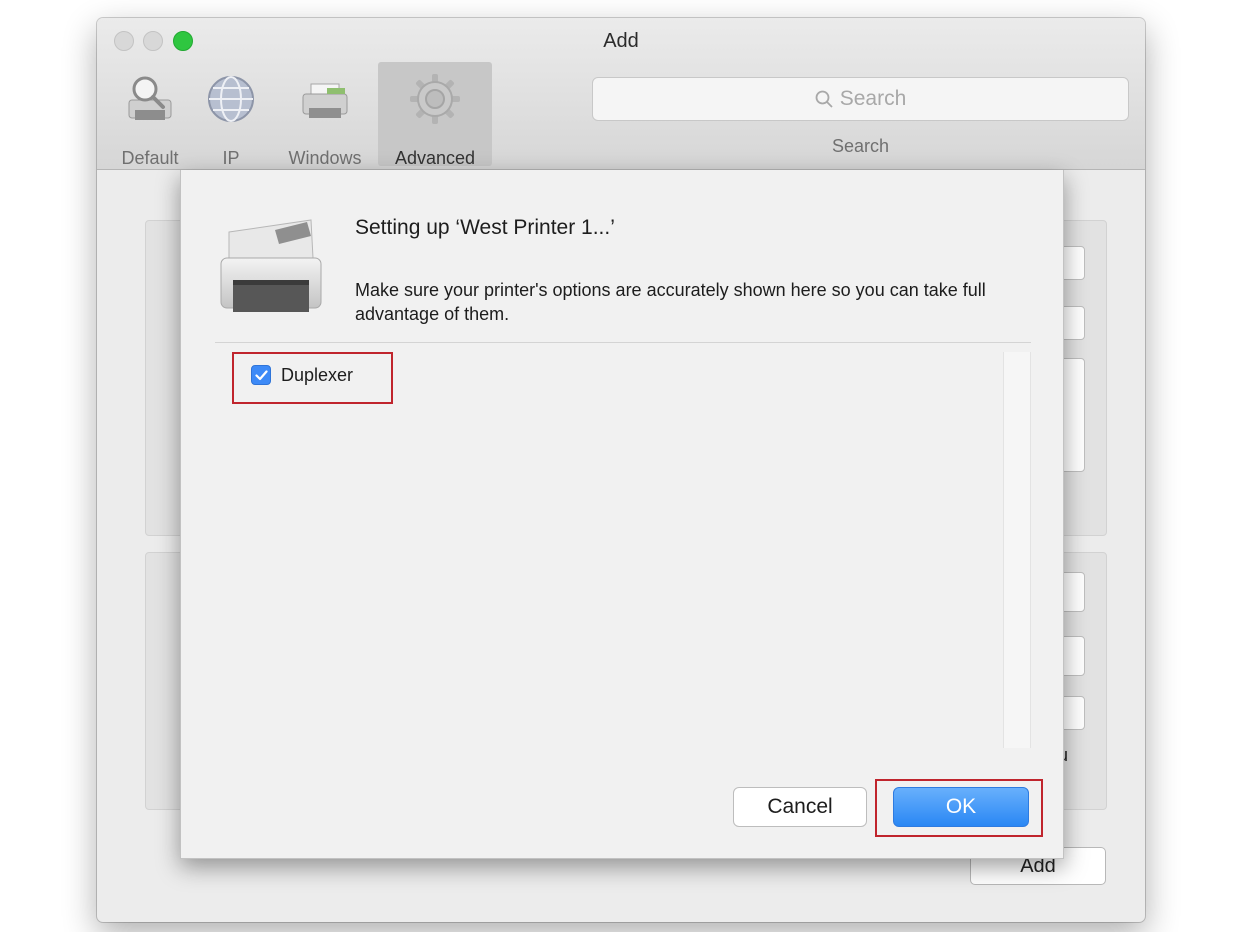  I want to click on globe-icon, so click(231, 99).